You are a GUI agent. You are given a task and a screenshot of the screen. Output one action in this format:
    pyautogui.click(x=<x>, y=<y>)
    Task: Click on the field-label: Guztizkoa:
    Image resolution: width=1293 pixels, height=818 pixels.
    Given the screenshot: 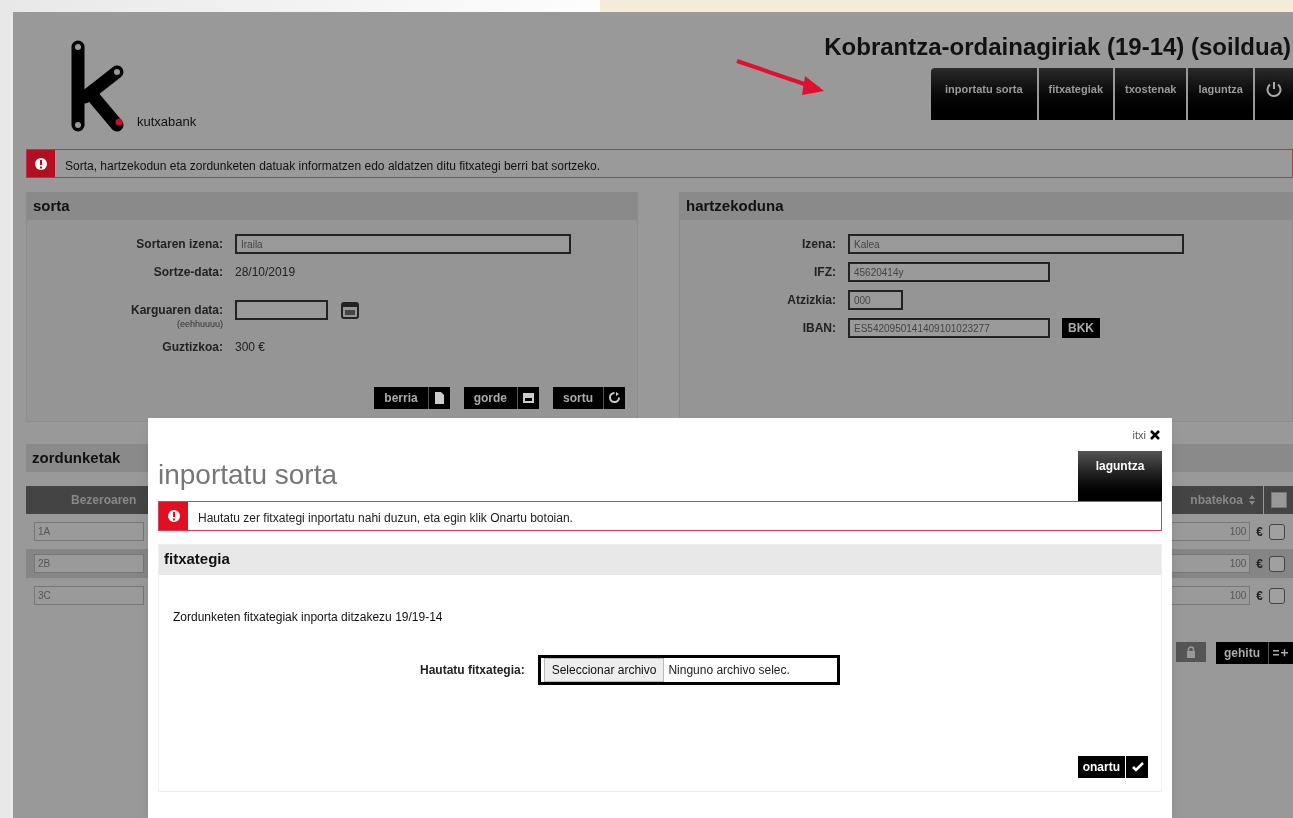 What is the action you would take?
    pyautogui.click(x=192, y=347)
    